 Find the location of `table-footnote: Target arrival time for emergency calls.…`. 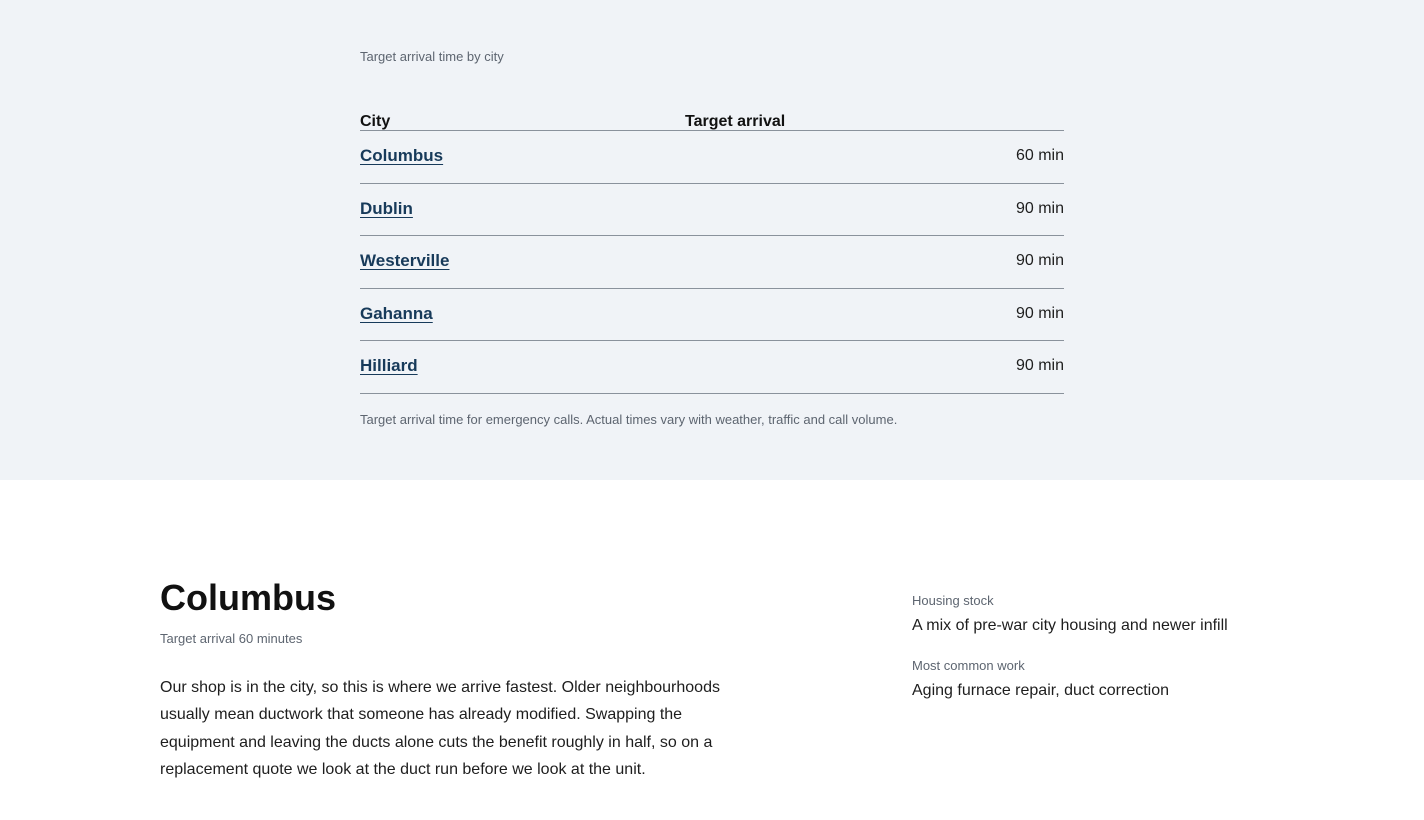

table-footnote: Target arrival time for emergency calls.… is located at coordinates (629, 419).